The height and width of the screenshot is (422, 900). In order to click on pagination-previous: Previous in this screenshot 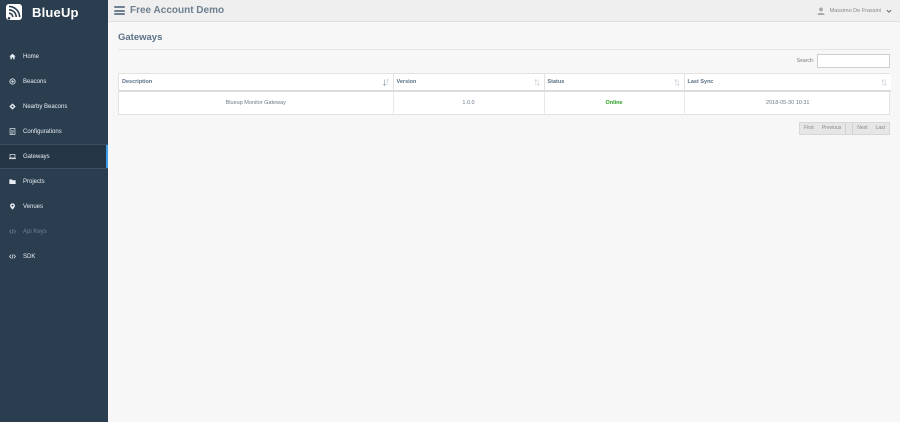, I will do `click(831, 128)`.